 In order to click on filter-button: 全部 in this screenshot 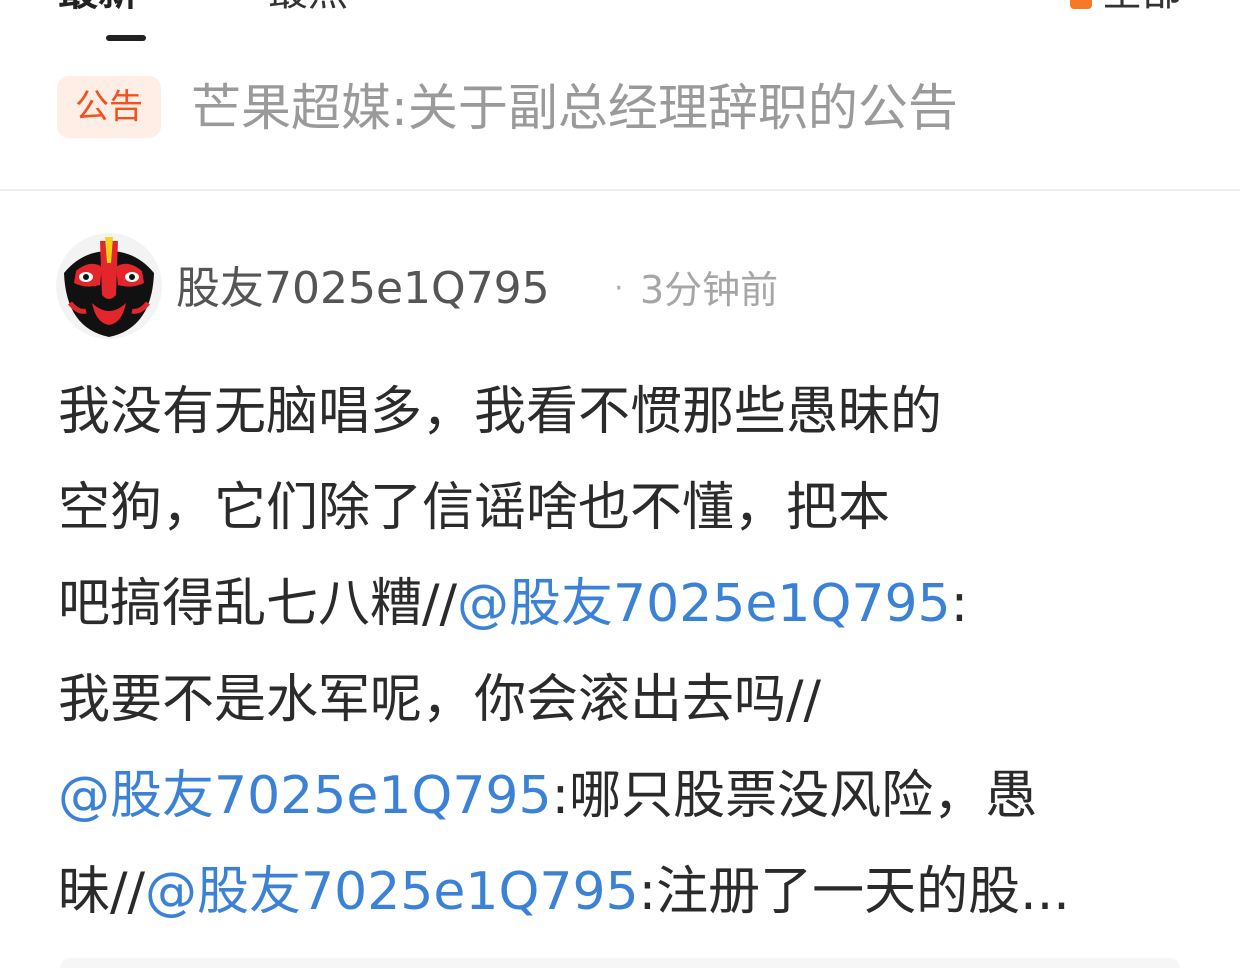, I will do `click(1126, 6)`.